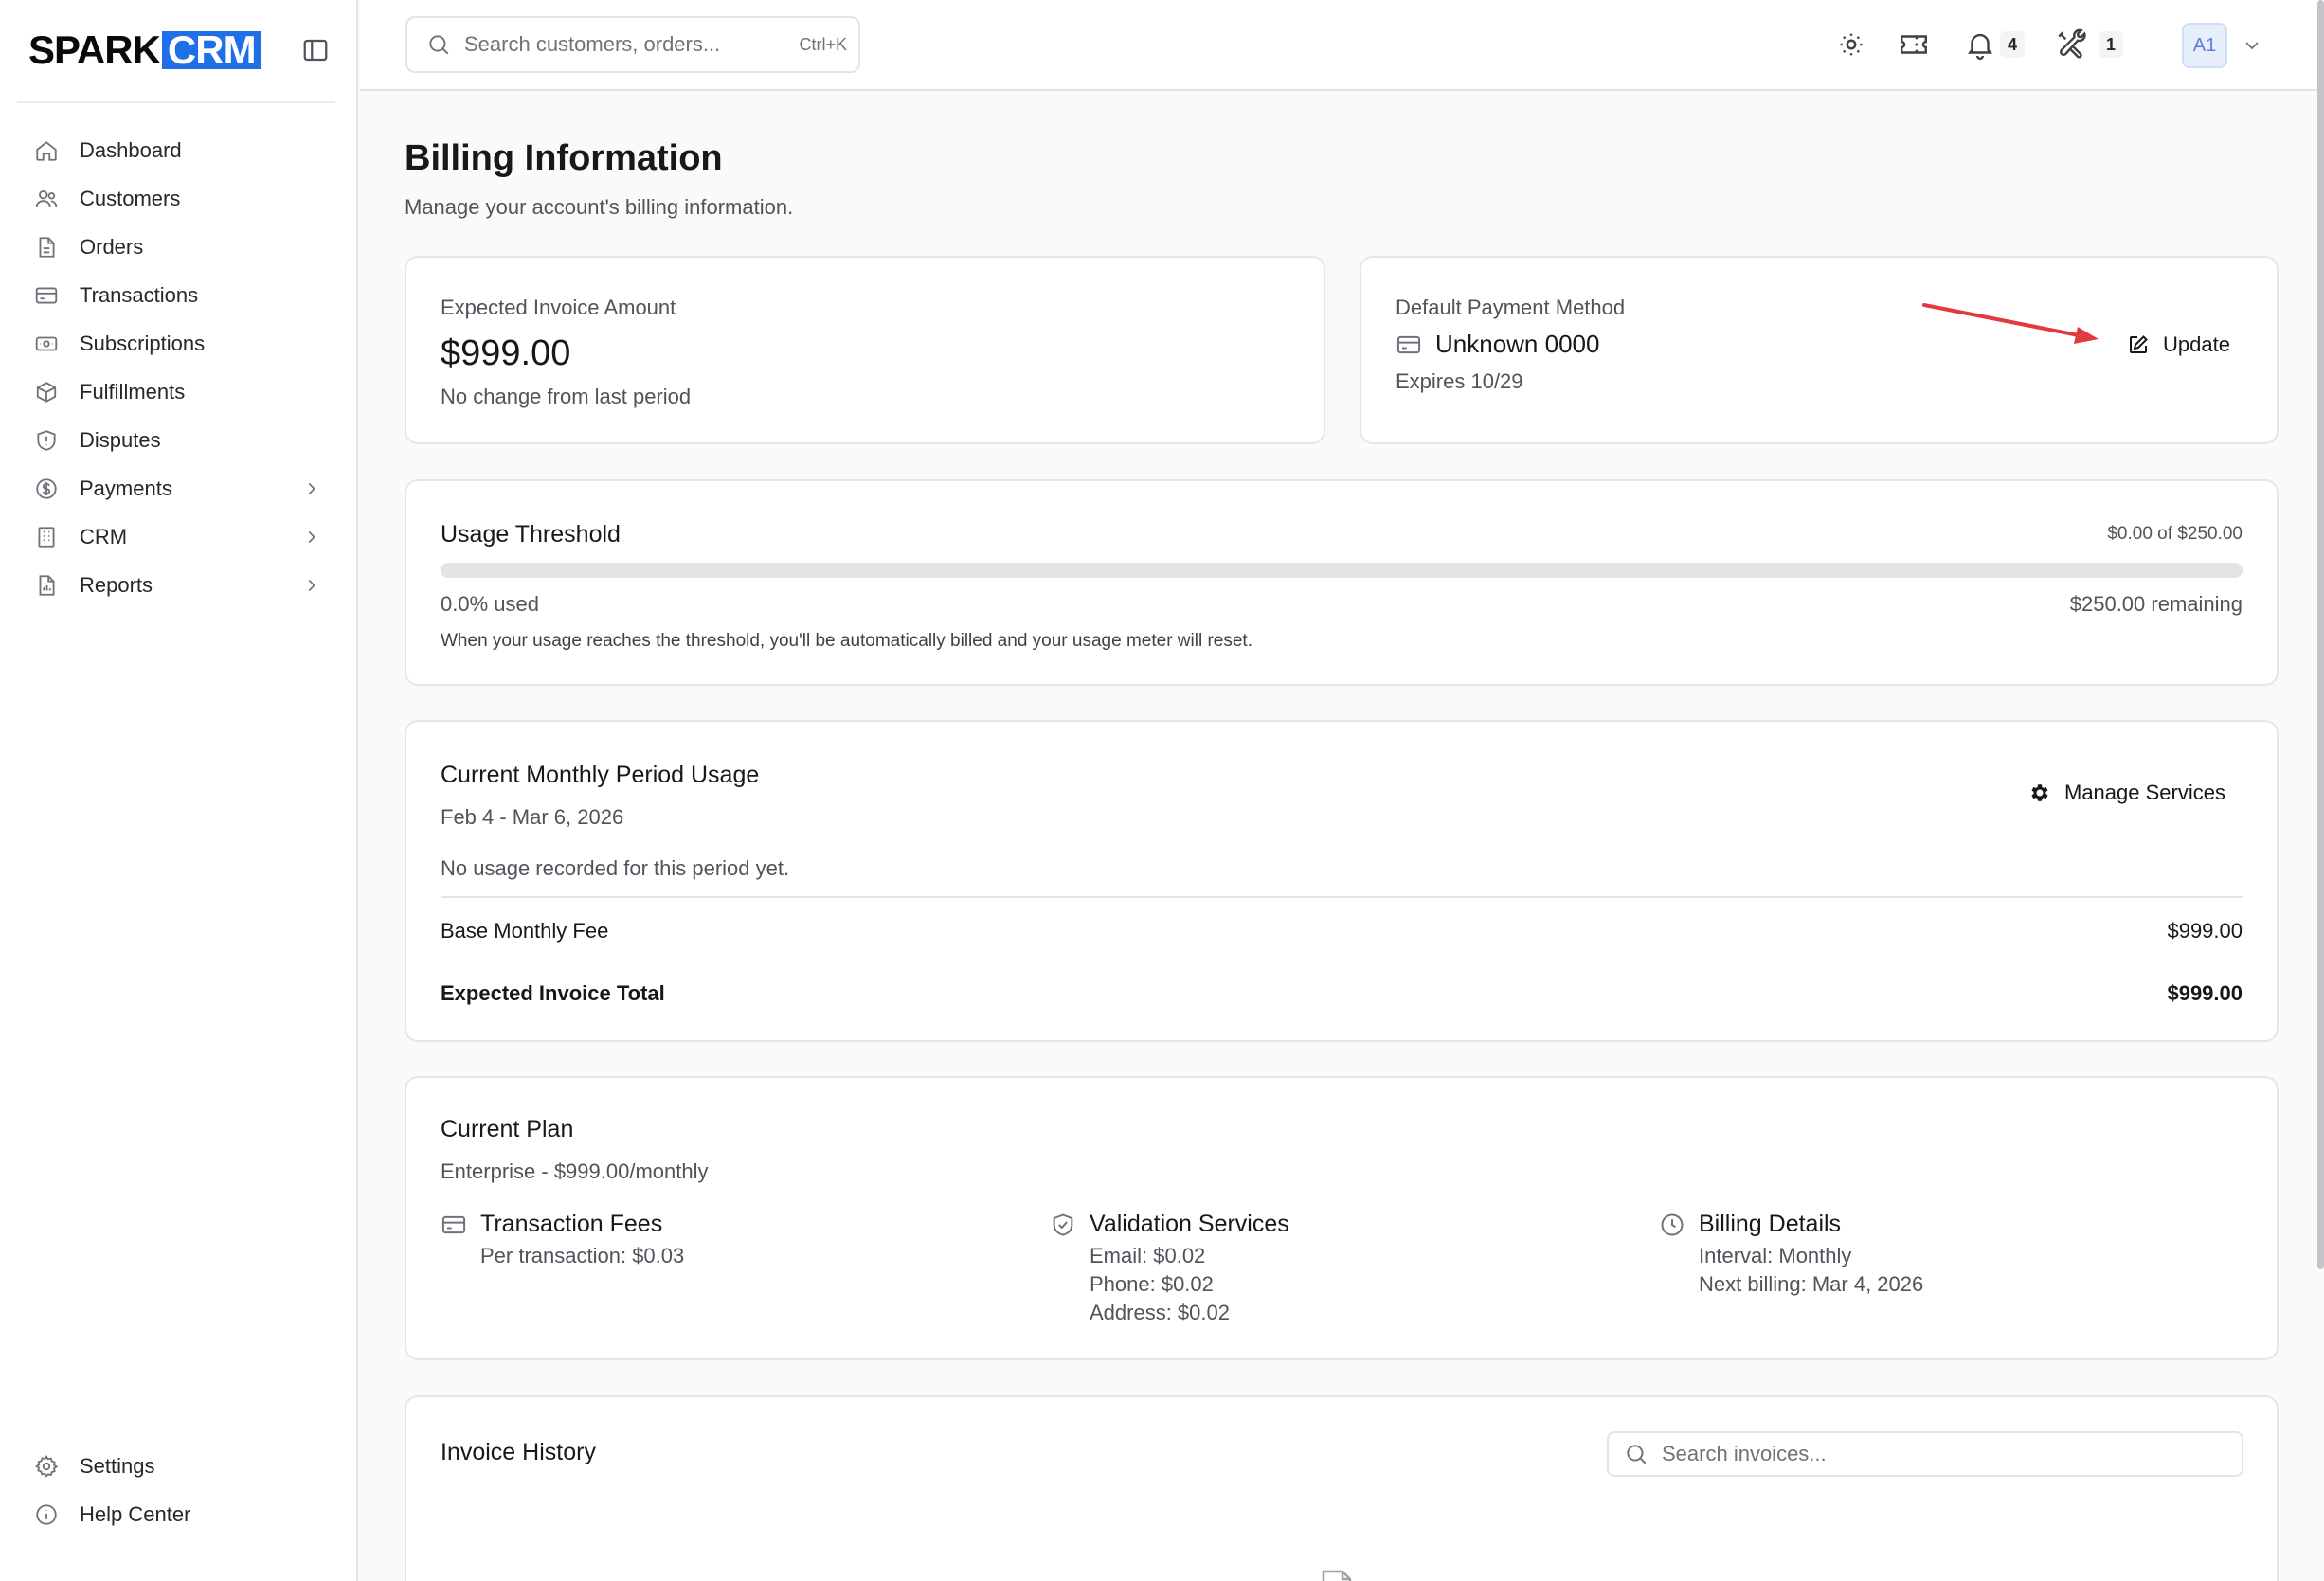 Image resolution: width=2324 pixels, height=1581 pixels. What do you see at coordinates (120, 439) in the screenshot?
I see `sidebar-item-label: Disputes` at bounding box center [120, 439].